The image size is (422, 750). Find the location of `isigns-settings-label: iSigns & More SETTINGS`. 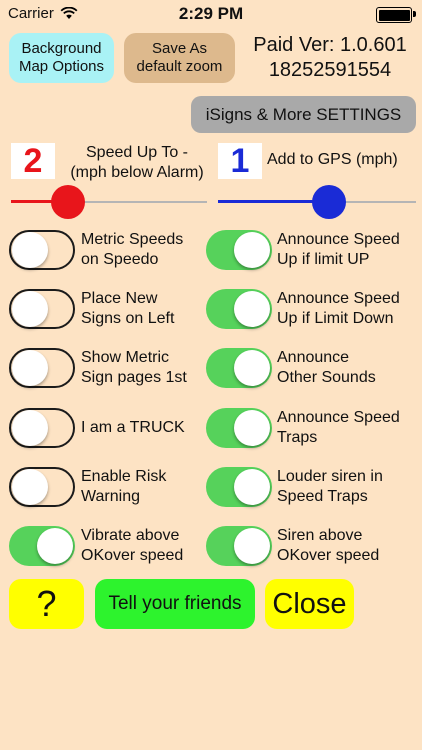

isigns-settings-label: iSigns & More SETTINGS is located at coordinates (303, 114).